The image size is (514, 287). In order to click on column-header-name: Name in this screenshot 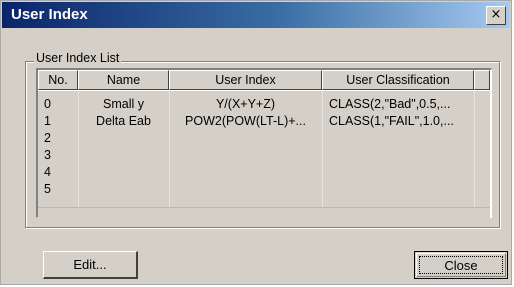, I will do `click(123, 80)`.